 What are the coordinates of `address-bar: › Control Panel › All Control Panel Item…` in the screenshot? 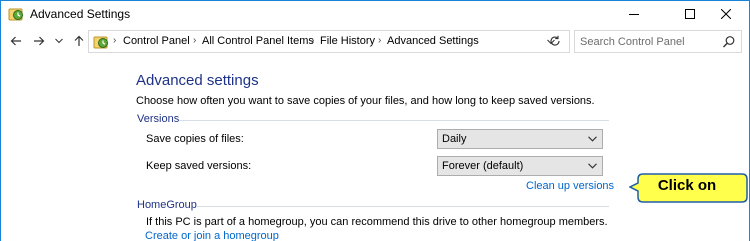 It's located at (329, 41).